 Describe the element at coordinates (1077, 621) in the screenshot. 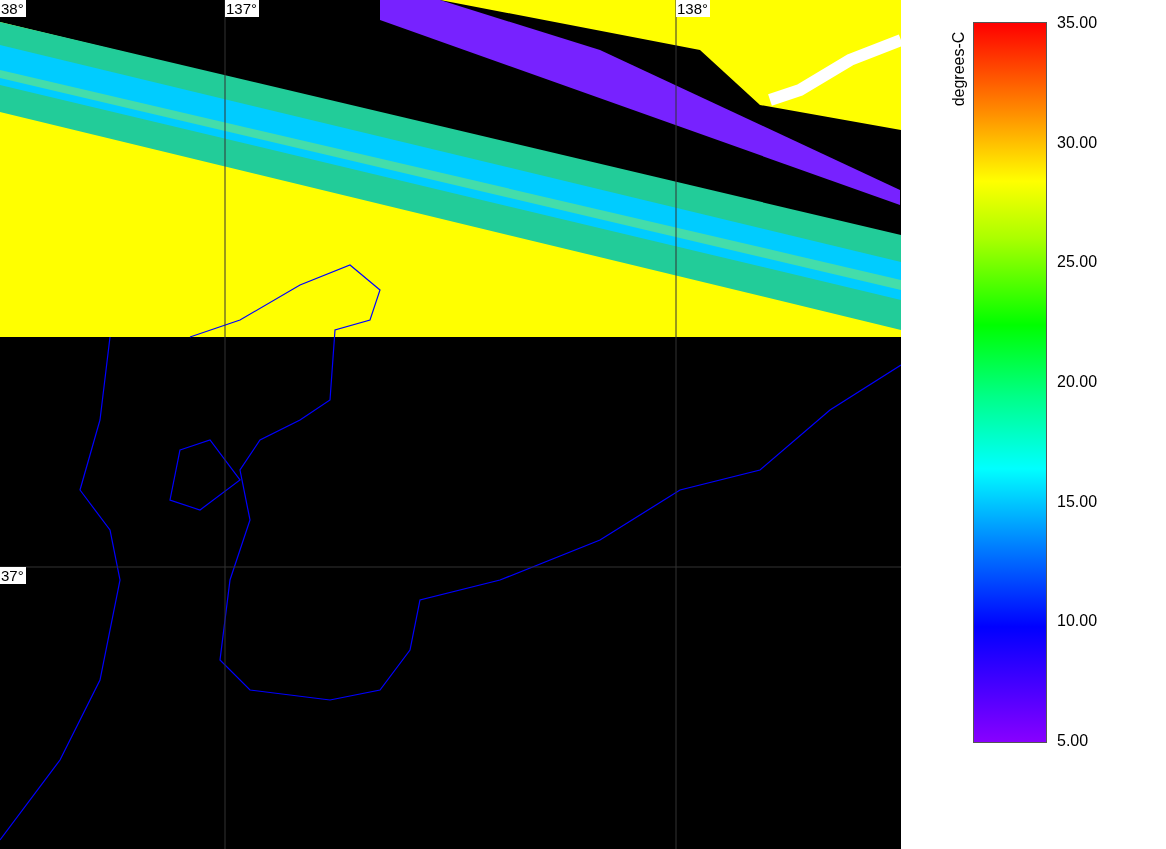

I see `colorbar-tick-label: 10.00` at that location.